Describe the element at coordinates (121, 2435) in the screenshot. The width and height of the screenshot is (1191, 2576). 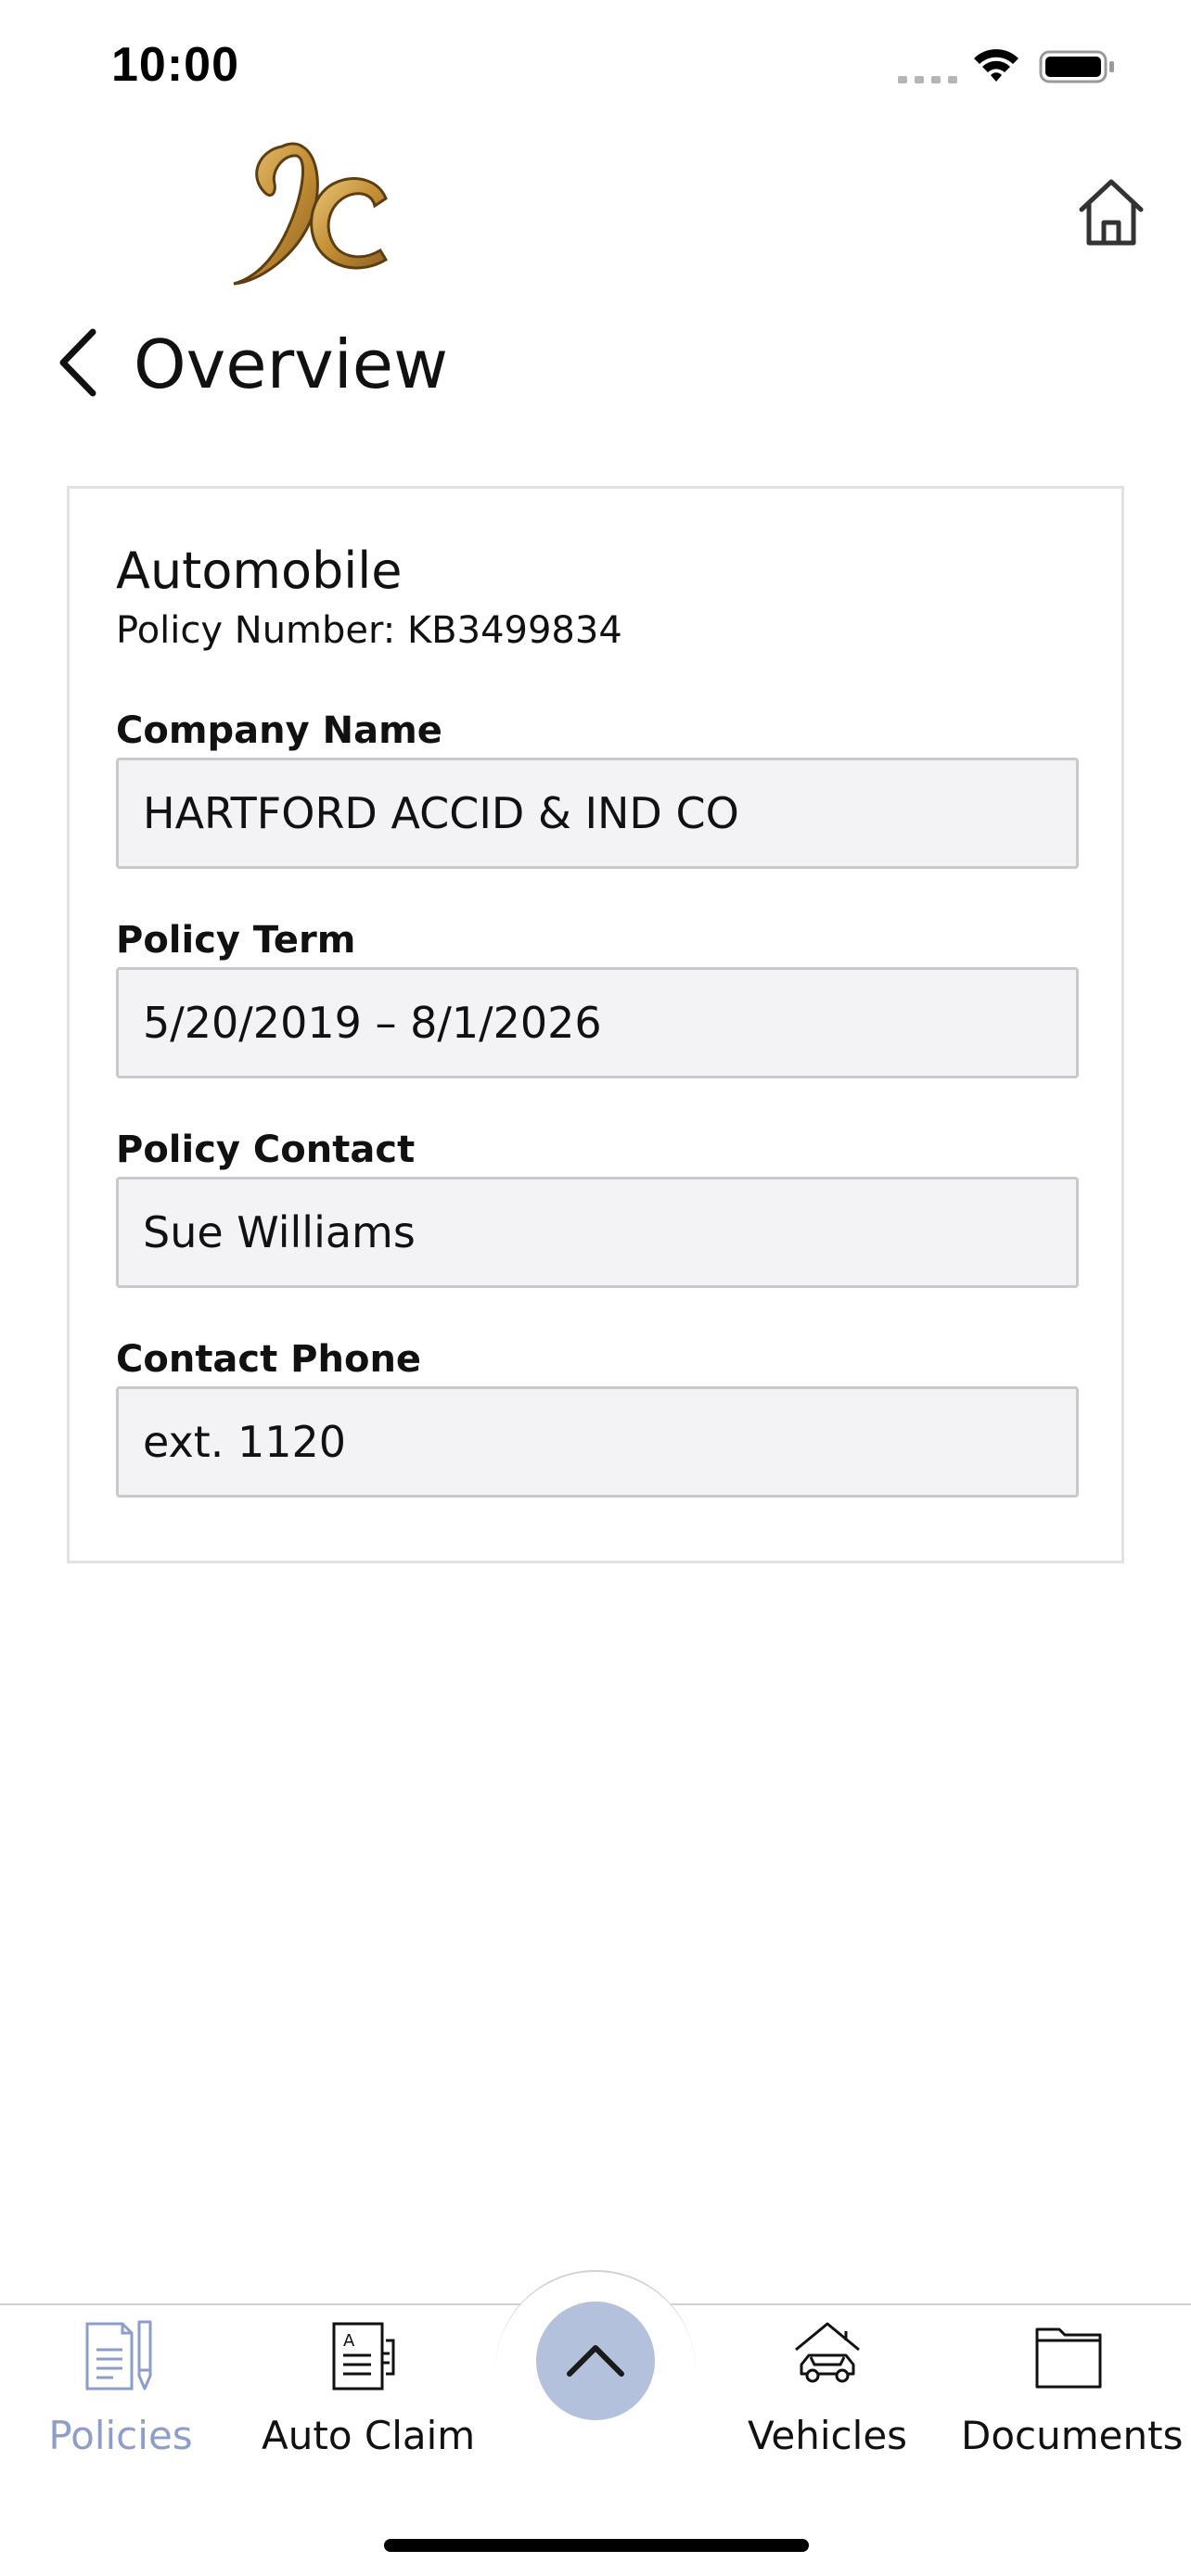
I see `tab-policies-label: Policies` at that location.